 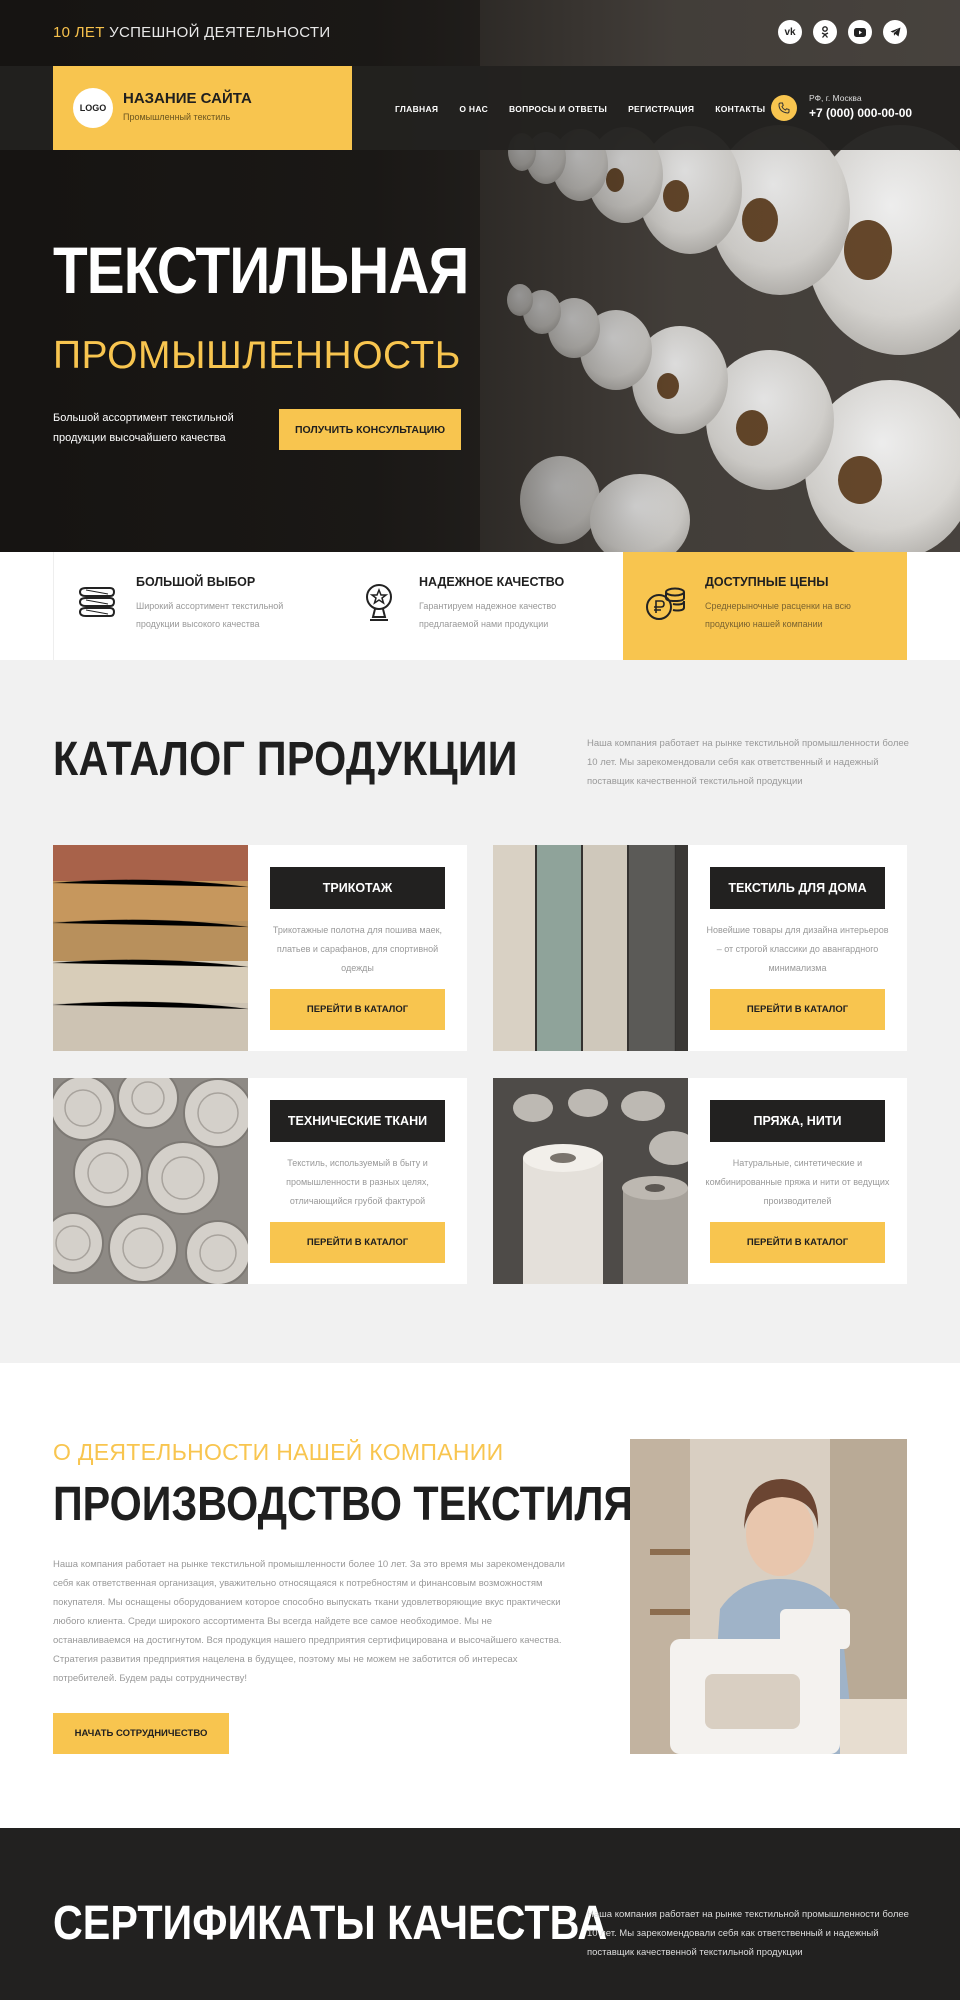 I want to click on brand-block: LOGO НАЗАНИЕ САЙТА Промышленный текстиль, so click(x=202, y=108).